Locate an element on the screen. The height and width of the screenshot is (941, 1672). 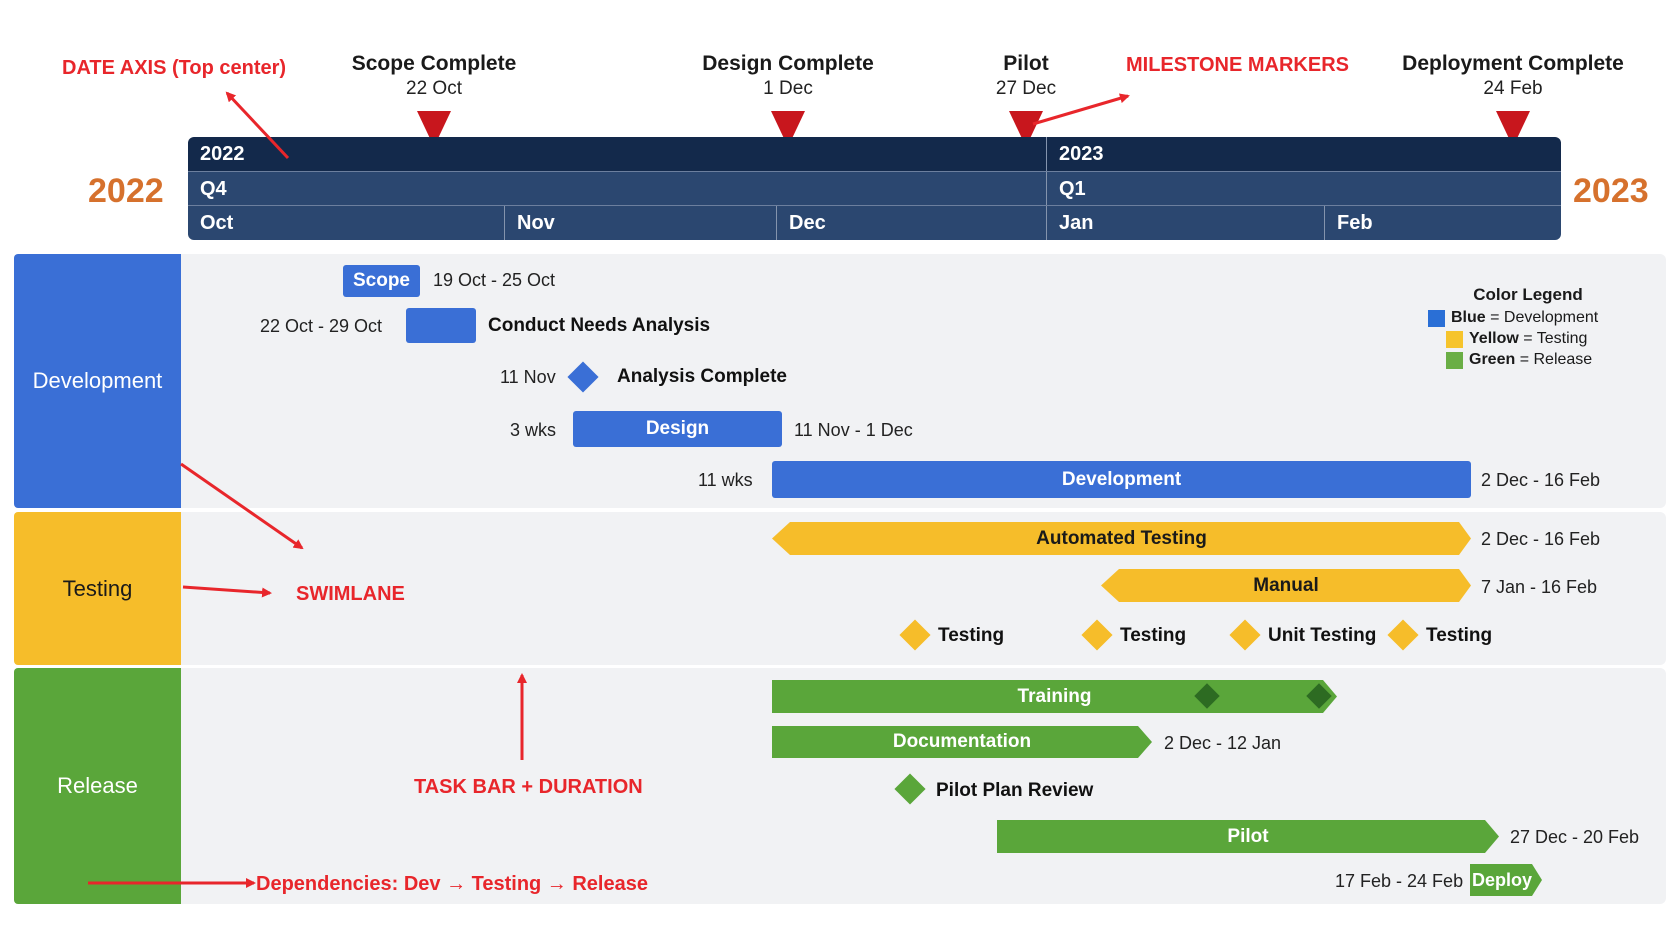
arrow-date-axis is located at coordinates (257, 125).